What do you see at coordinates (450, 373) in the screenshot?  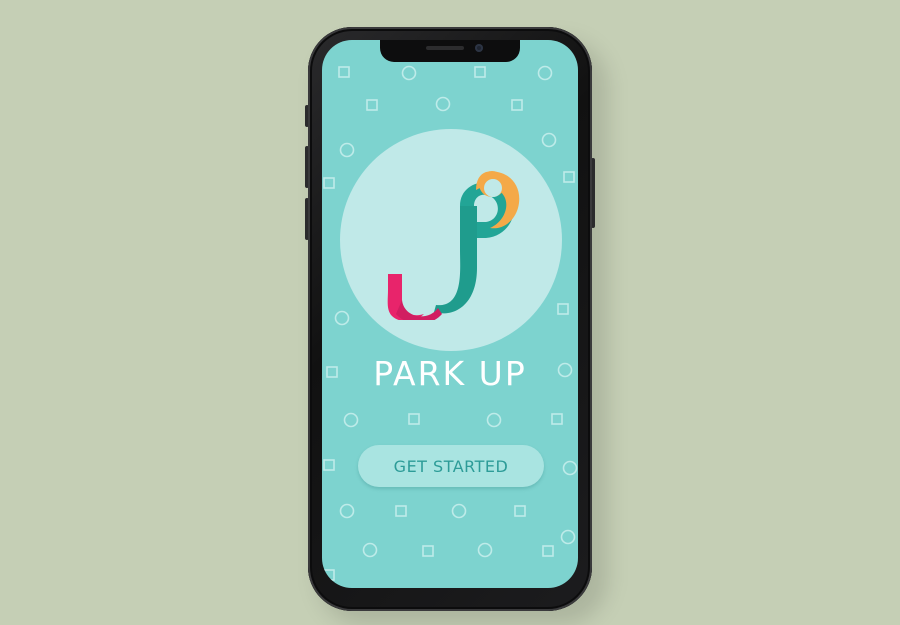 I see `app-title: PARK UP` at bounding box center [450, 373].